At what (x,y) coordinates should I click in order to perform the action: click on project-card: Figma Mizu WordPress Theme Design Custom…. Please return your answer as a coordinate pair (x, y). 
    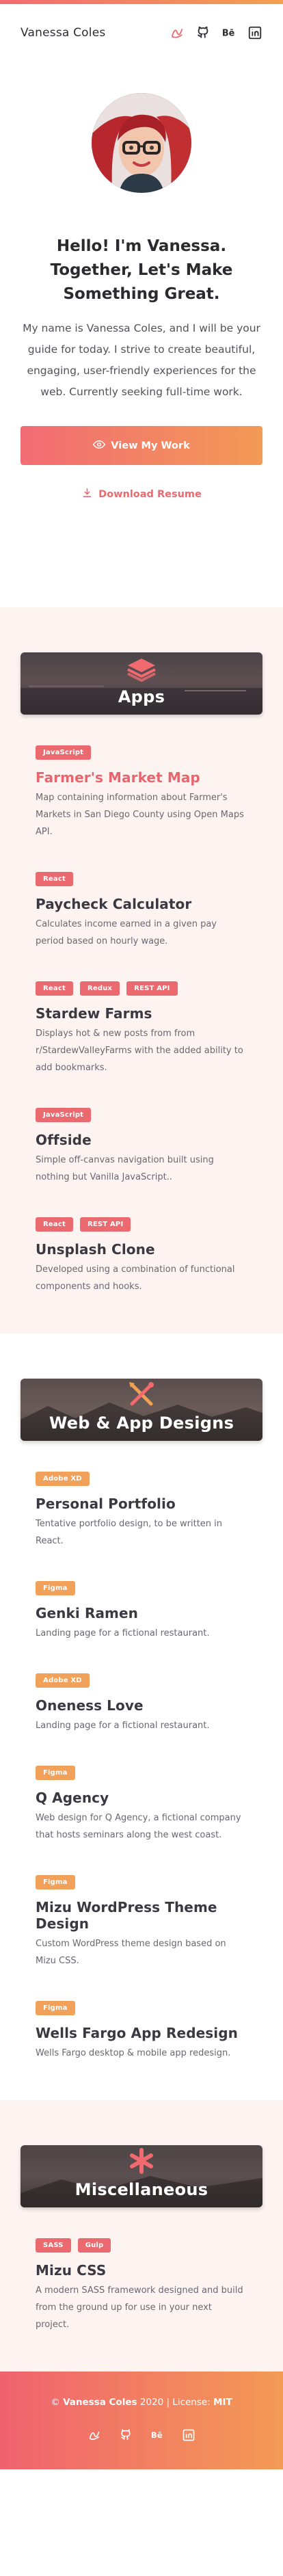
    Looking at the image, I should click on (141, 1922).